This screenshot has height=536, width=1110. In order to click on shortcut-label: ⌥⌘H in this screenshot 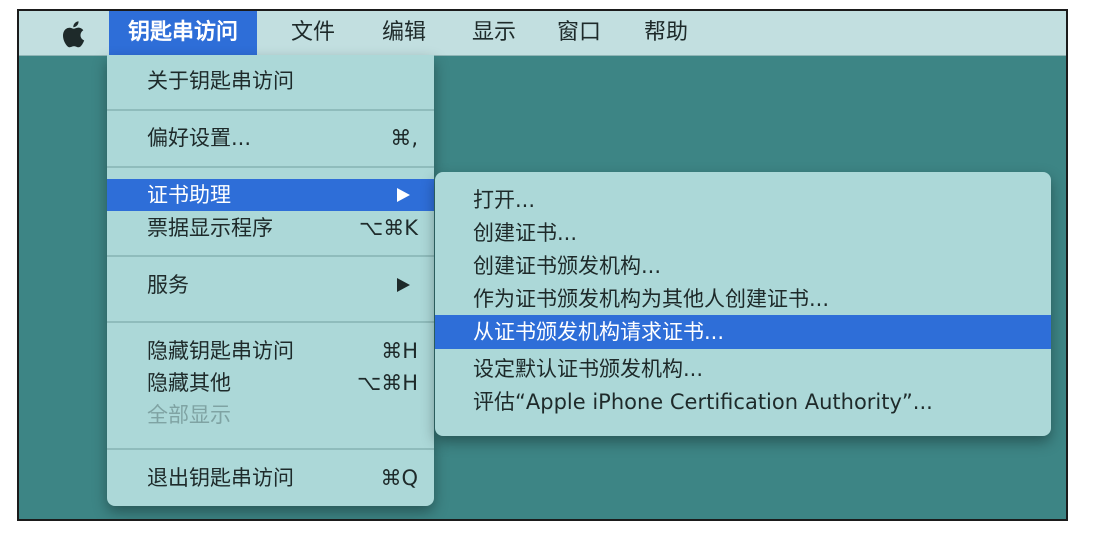, I will do `click(387, 383)`.